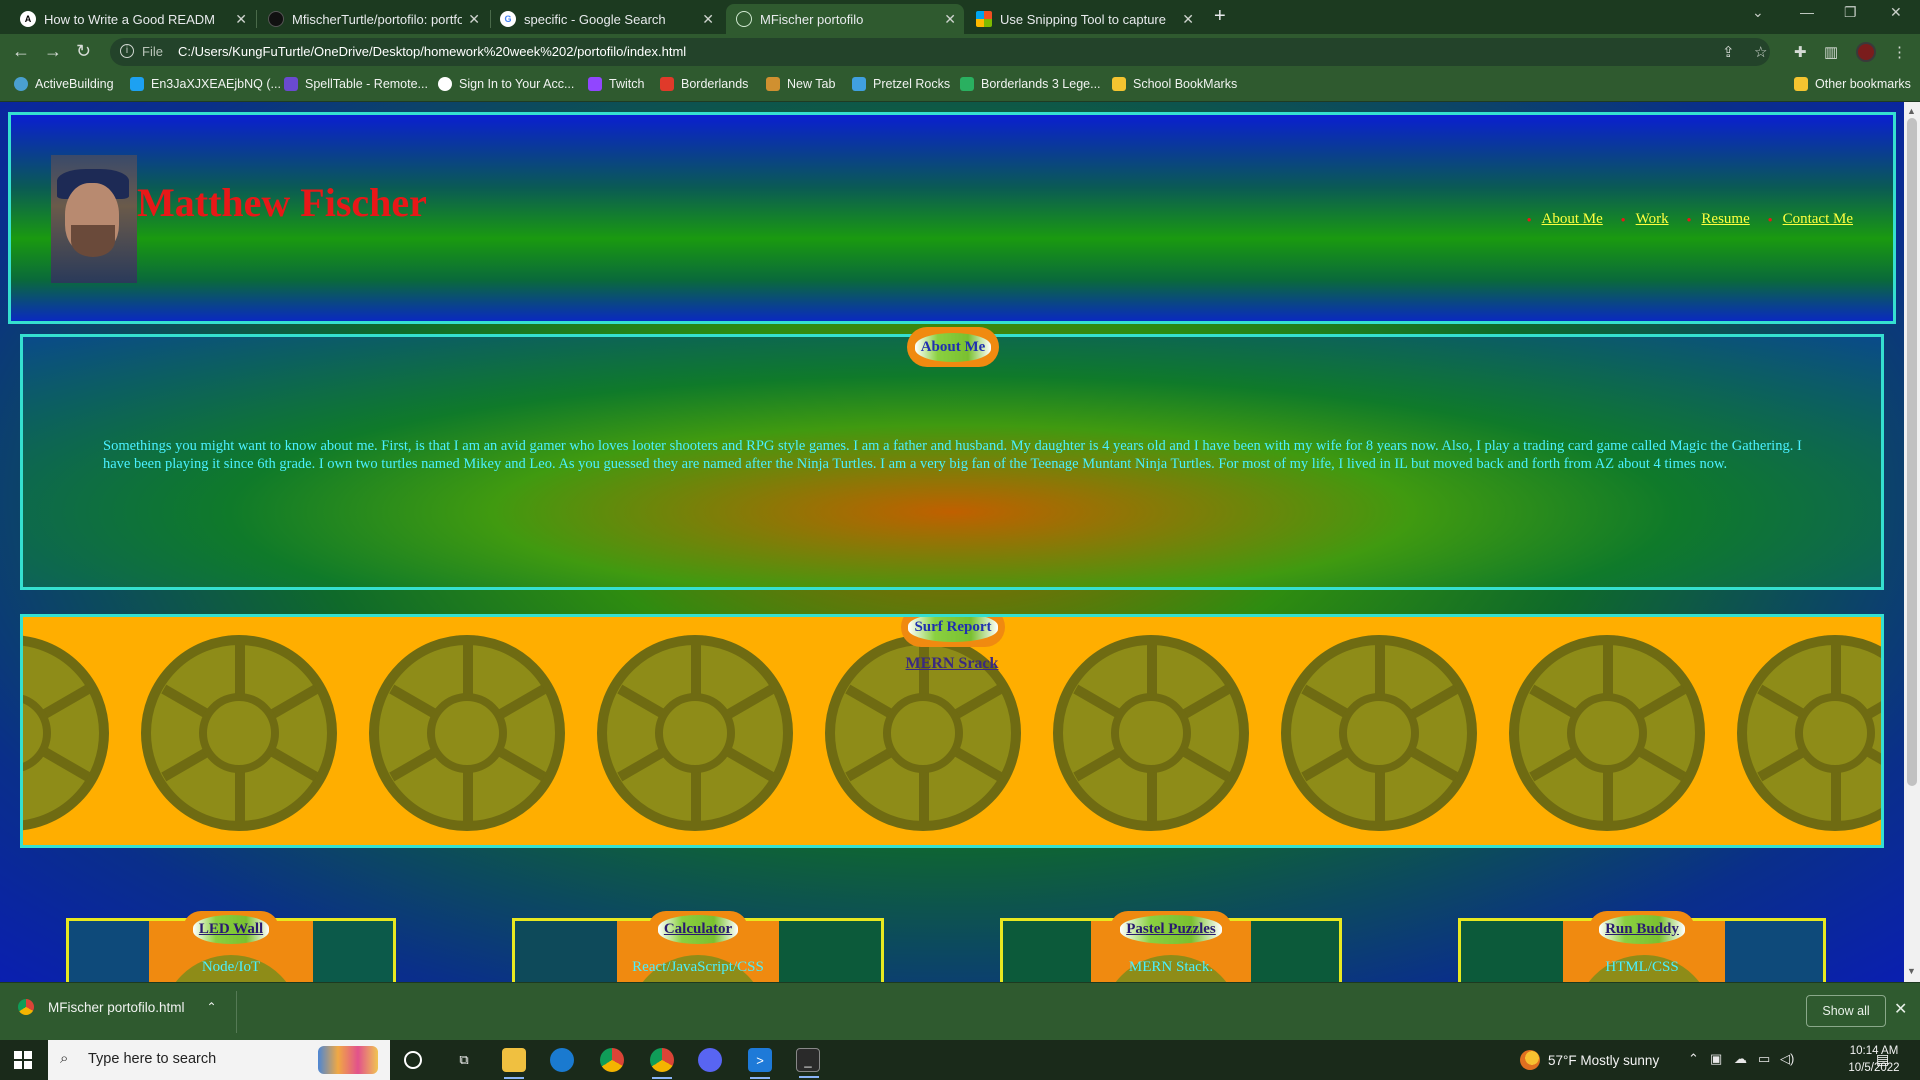  What do you see at coordinates (1807, 12) in the screenshot?
I see `minimize-icon: —` at bounding box center [1807, 12].